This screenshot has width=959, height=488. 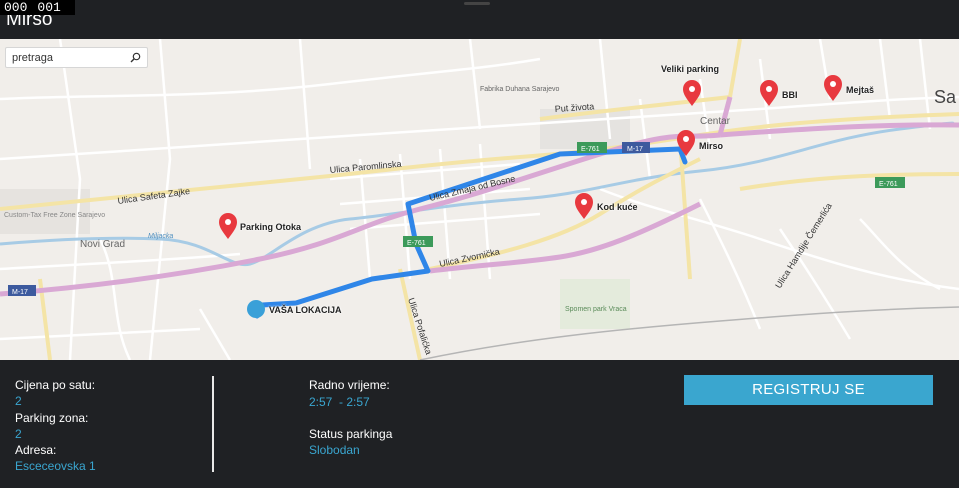 I want to click on current-location-dot, so click(x=256, y=309).